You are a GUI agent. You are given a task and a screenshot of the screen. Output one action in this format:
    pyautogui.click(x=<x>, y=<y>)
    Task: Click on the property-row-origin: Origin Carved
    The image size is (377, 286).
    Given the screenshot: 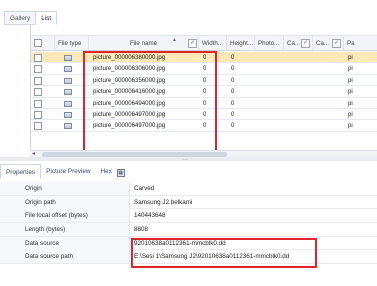 What is the action you would take?
    pyautogui.click(x=188, y=189)
    